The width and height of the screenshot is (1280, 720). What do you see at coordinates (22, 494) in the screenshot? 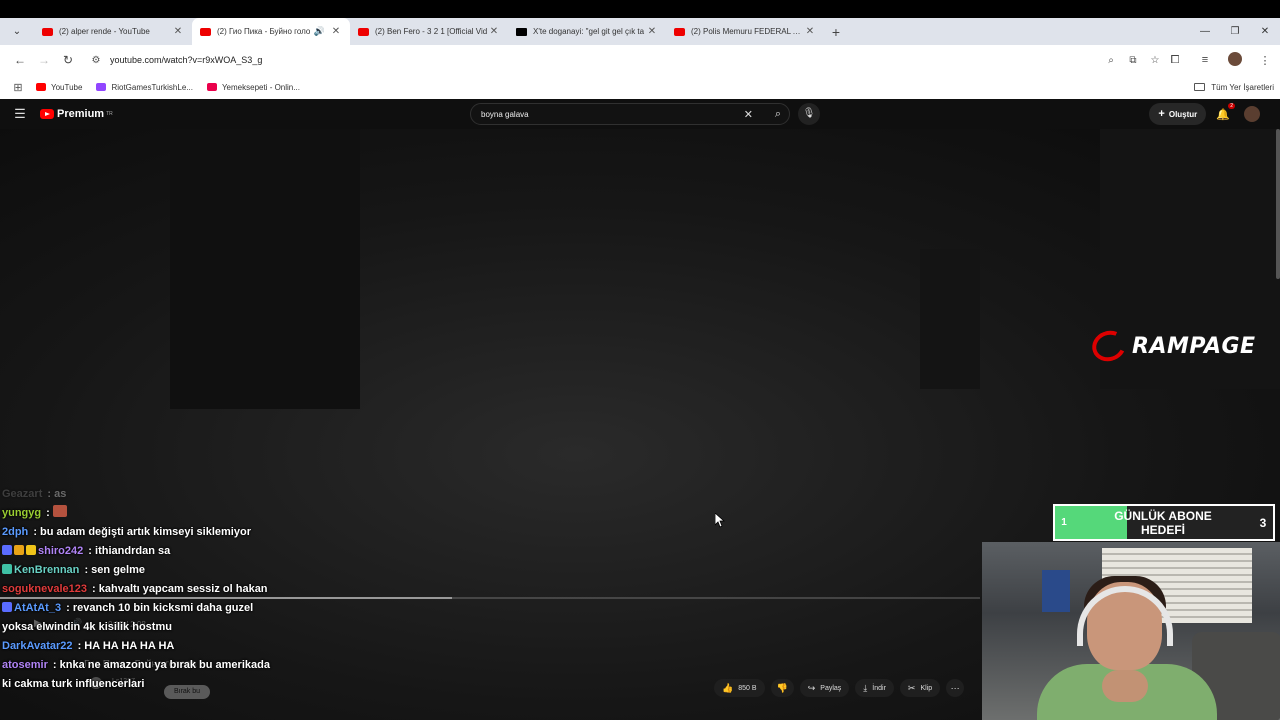
I see `chat-username: Geazart` at bounding box center [22, 494].